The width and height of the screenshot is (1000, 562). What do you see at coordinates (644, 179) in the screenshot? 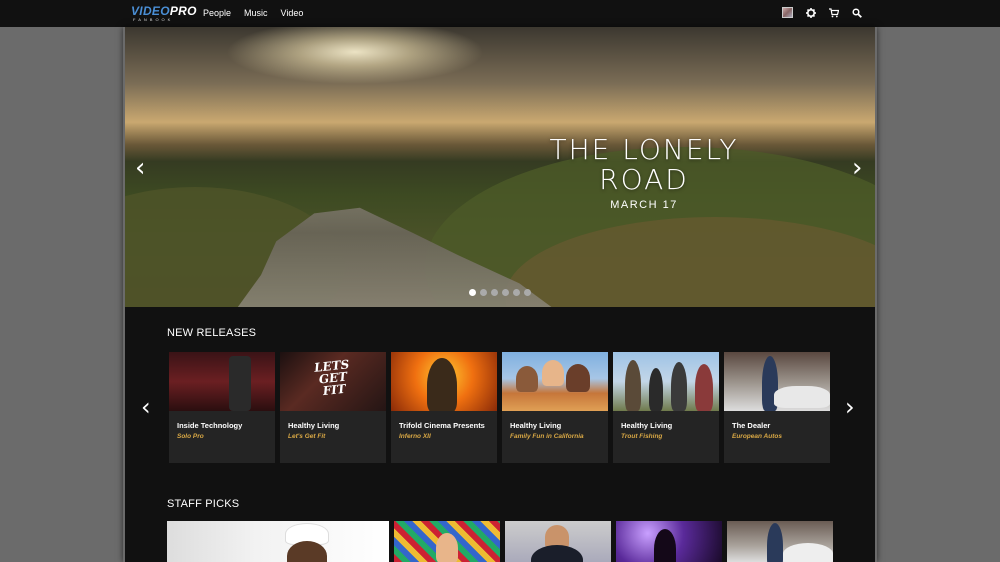
I see `hero-title-line2: ROAD` at bounding box center [644, 179].